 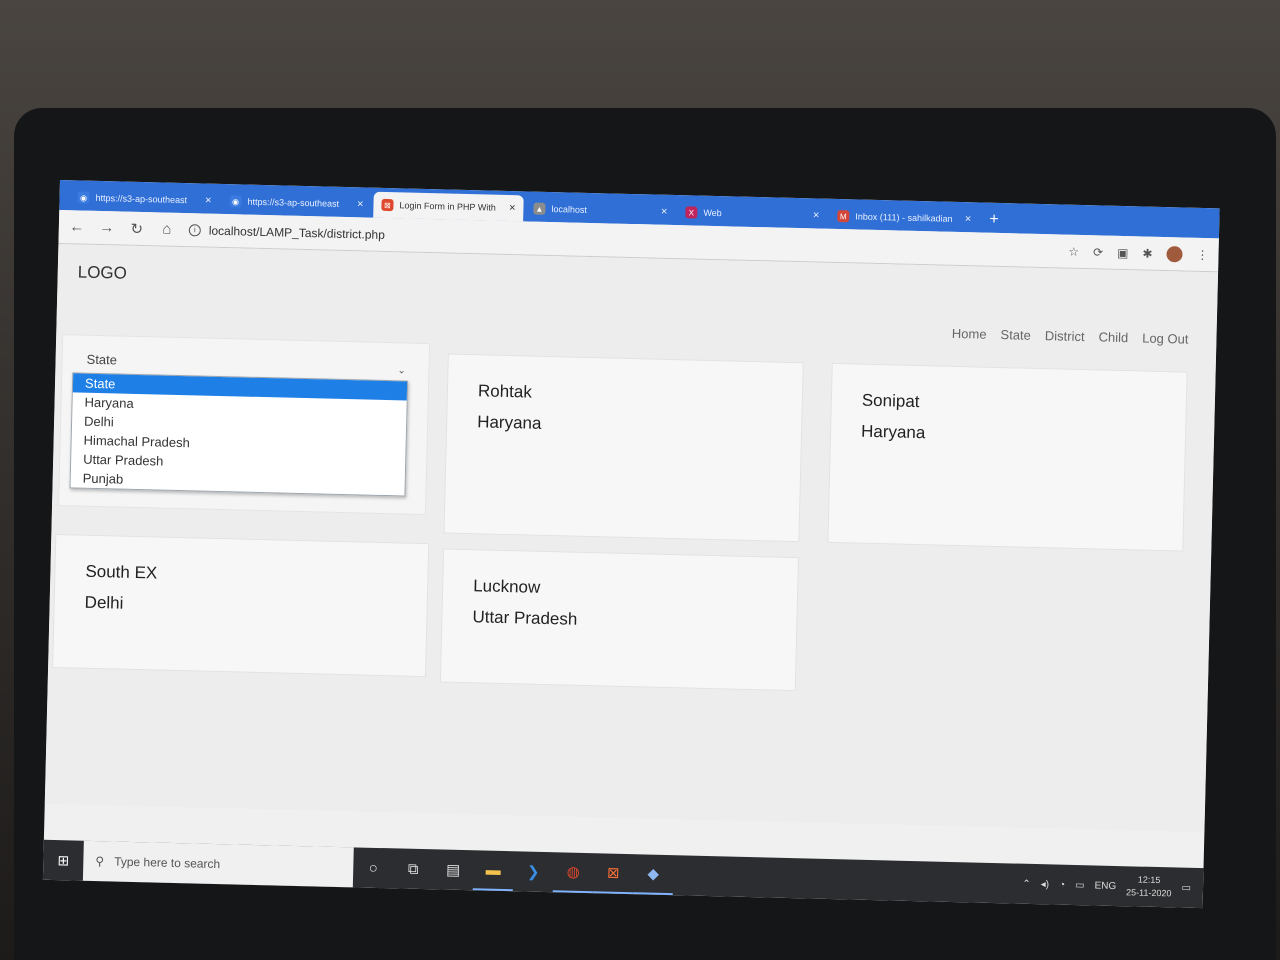 I want to click on language-indicator: ENG, so click(x=1105, y=886).